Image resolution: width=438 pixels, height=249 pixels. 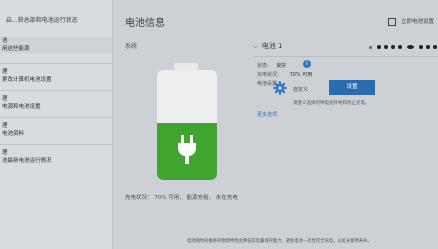 What do you see at coordinates (56, 130) in the screenshot?
I see `sidebar-item-battery-info: 理 电池资料` at bounding box center [56, 130].